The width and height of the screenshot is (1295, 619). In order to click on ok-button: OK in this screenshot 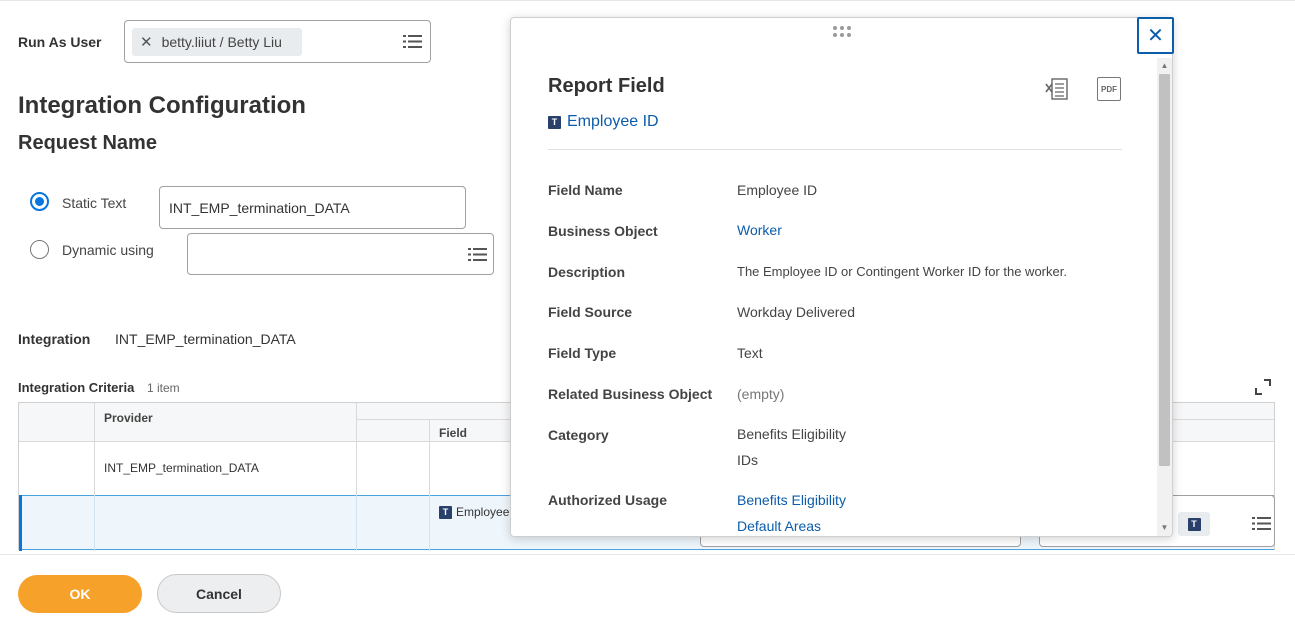, I will do `click(80, 594)`.